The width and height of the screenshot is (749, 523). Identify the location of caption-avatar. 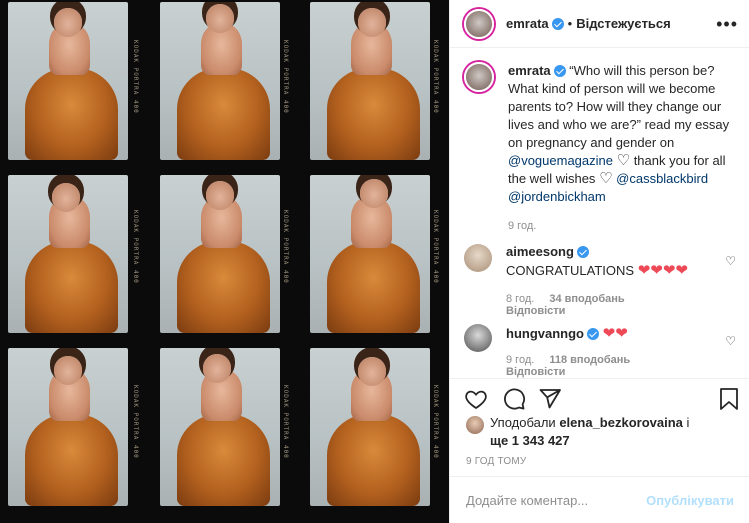
(479, 77).